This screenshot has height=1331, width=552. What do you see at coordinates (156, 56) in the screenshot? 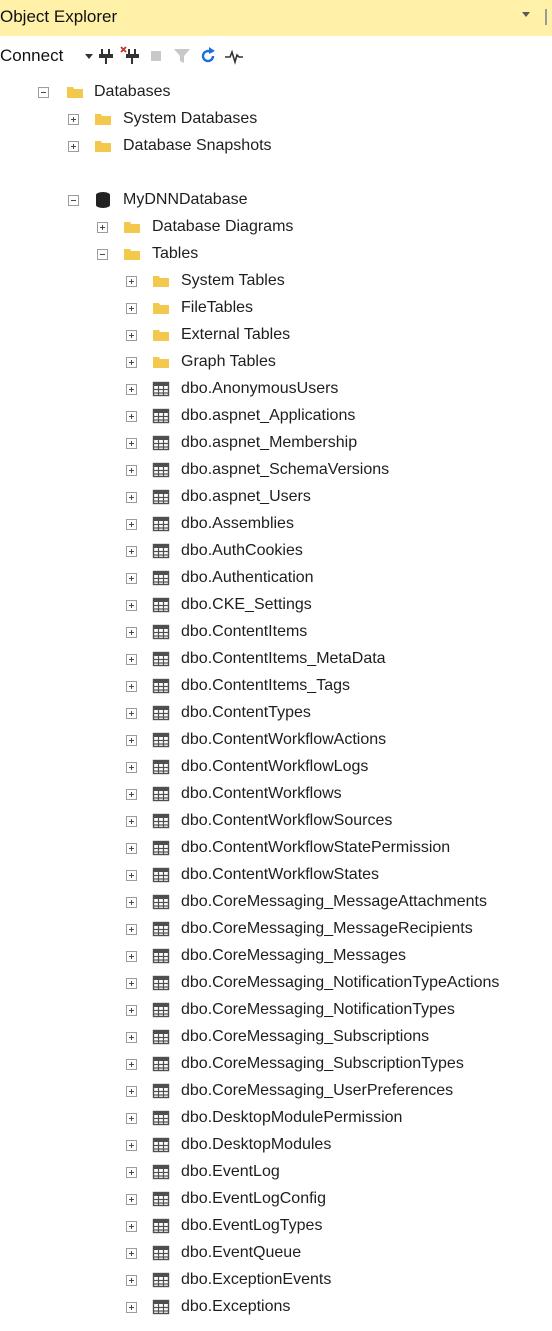
I see `stop-icon` at bounding box center [156, 56].